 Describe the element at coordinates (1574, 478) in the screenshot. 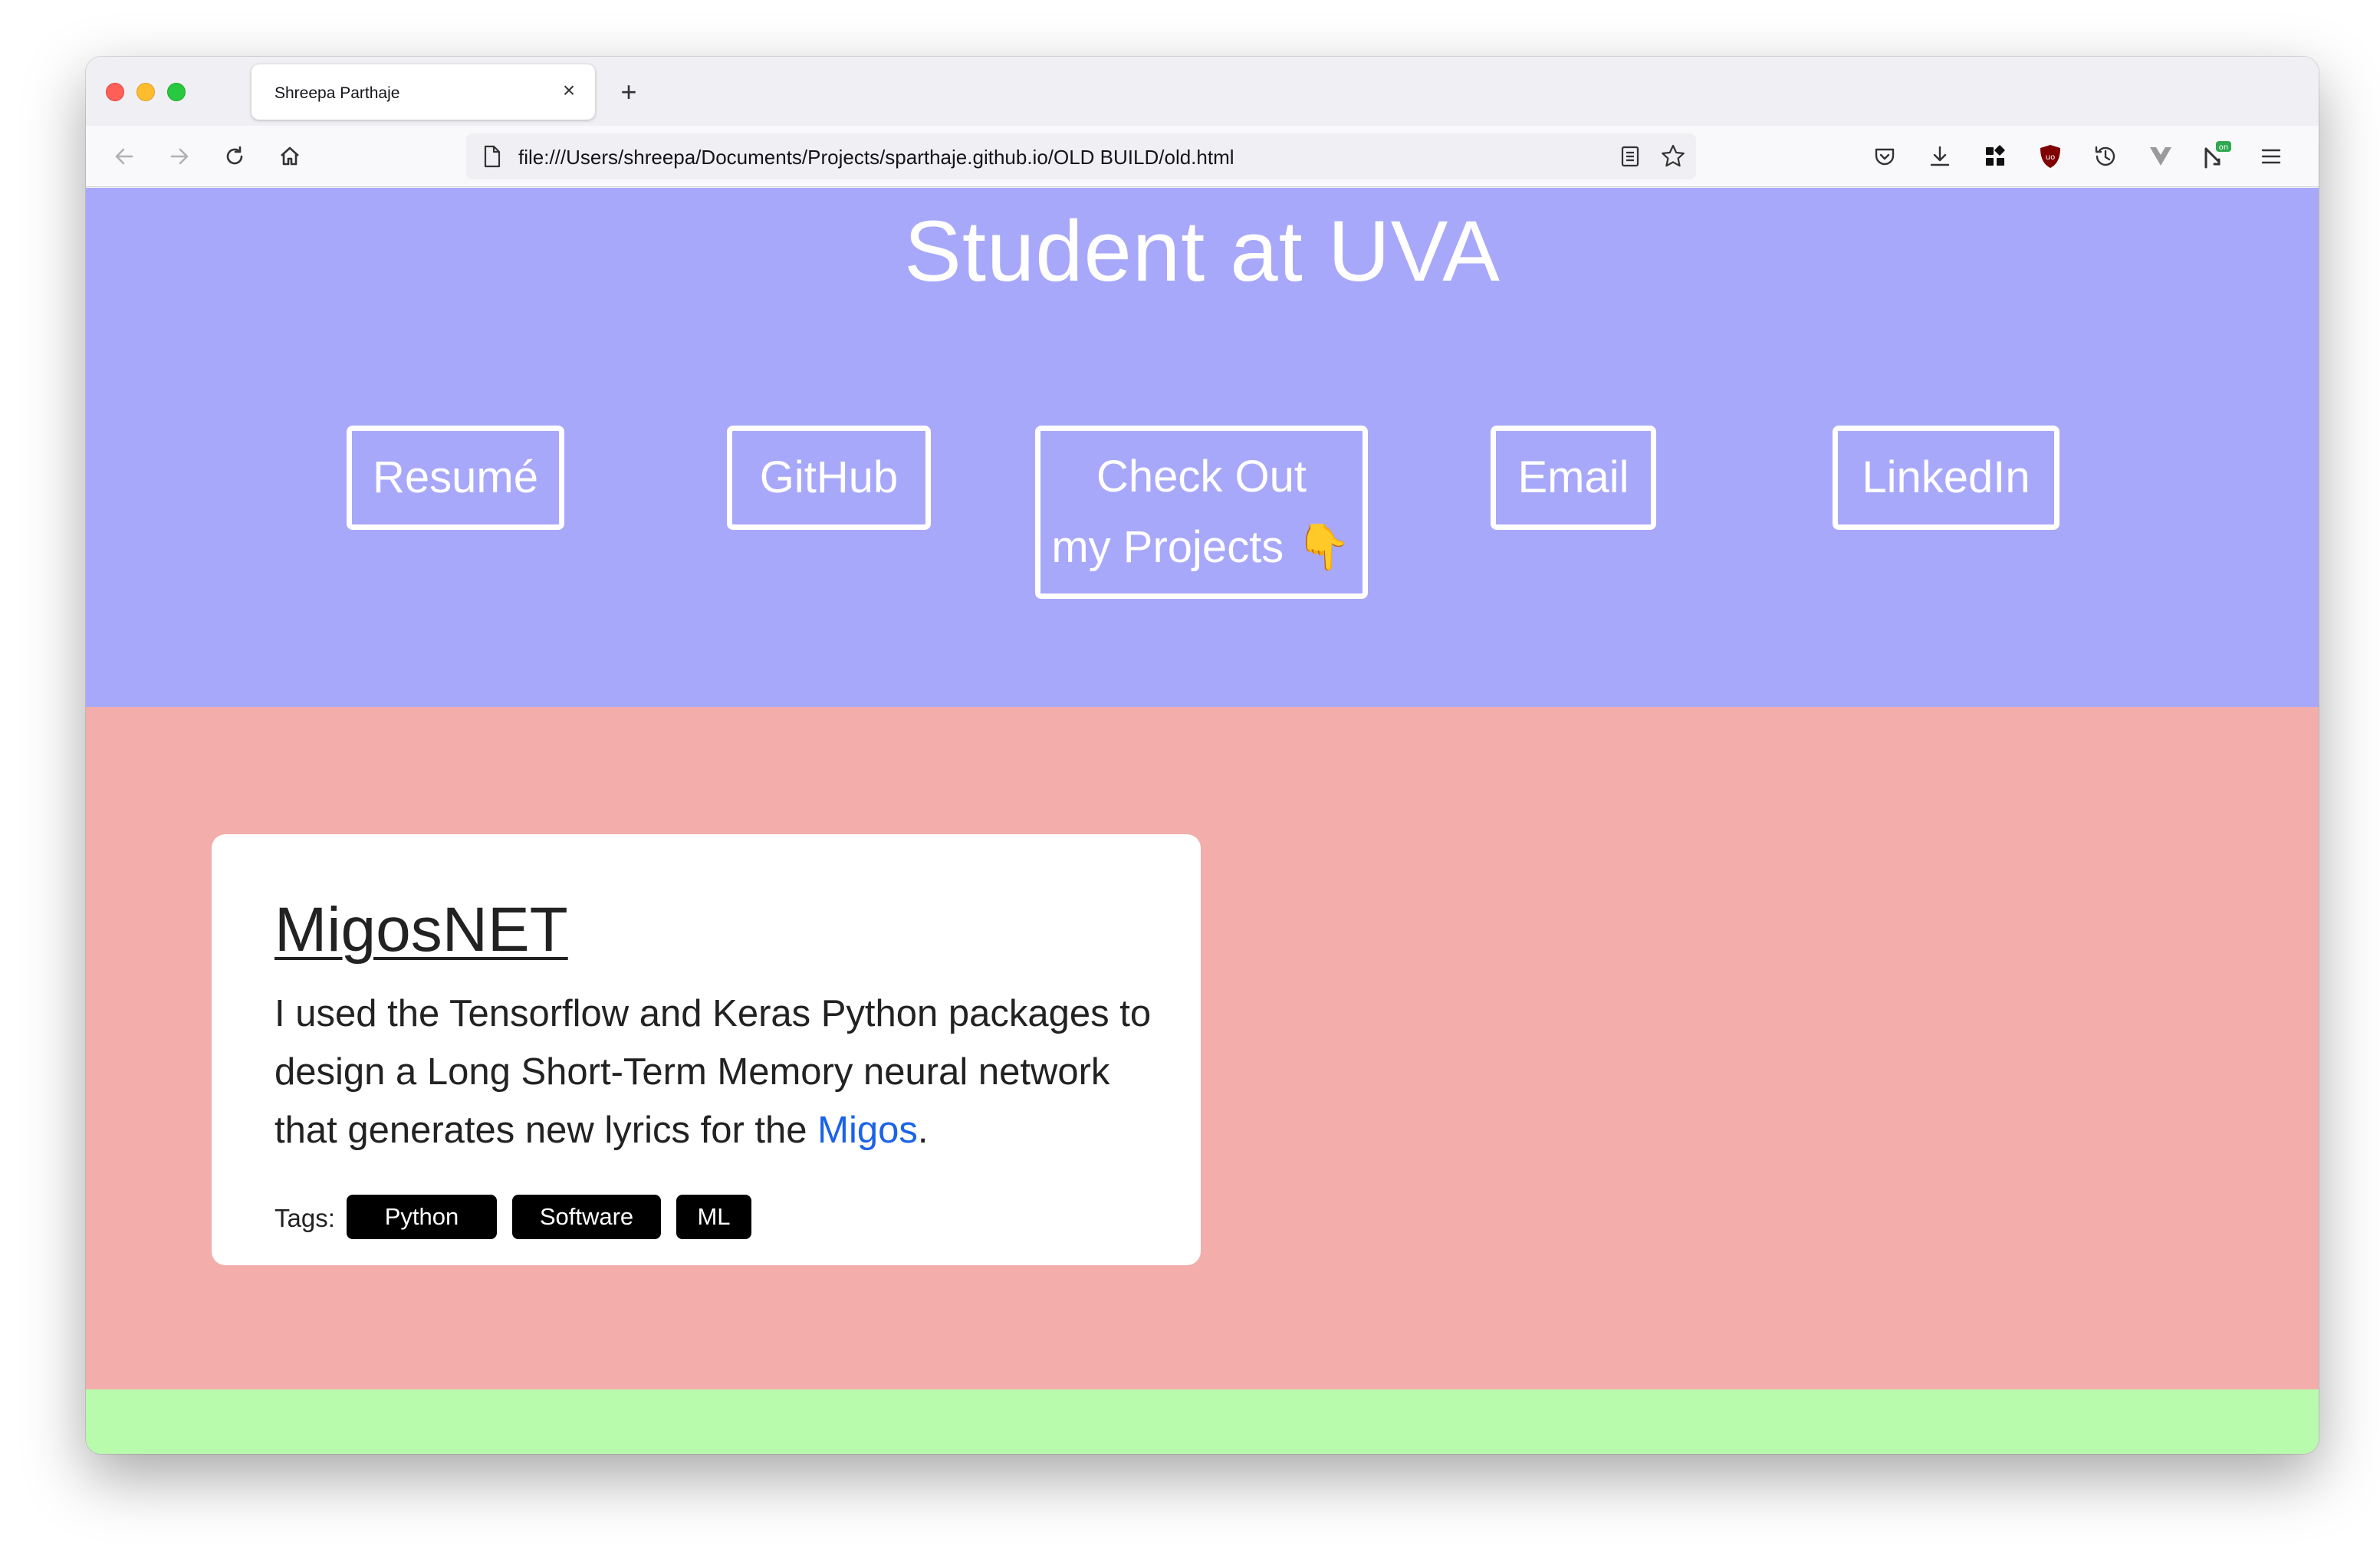

I see `email-button: Email` at that location.